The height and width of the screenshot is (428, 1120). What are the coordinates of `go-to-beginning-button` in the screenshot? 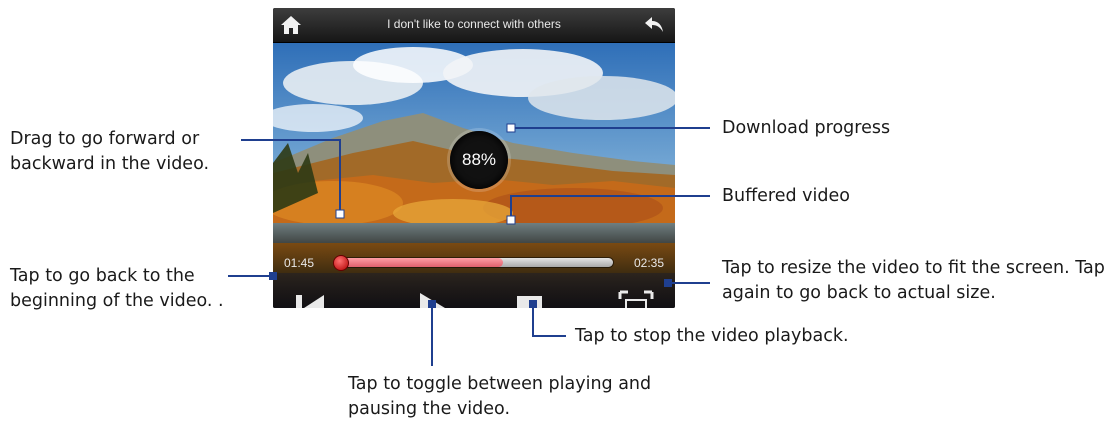 It's located at (310, 298).